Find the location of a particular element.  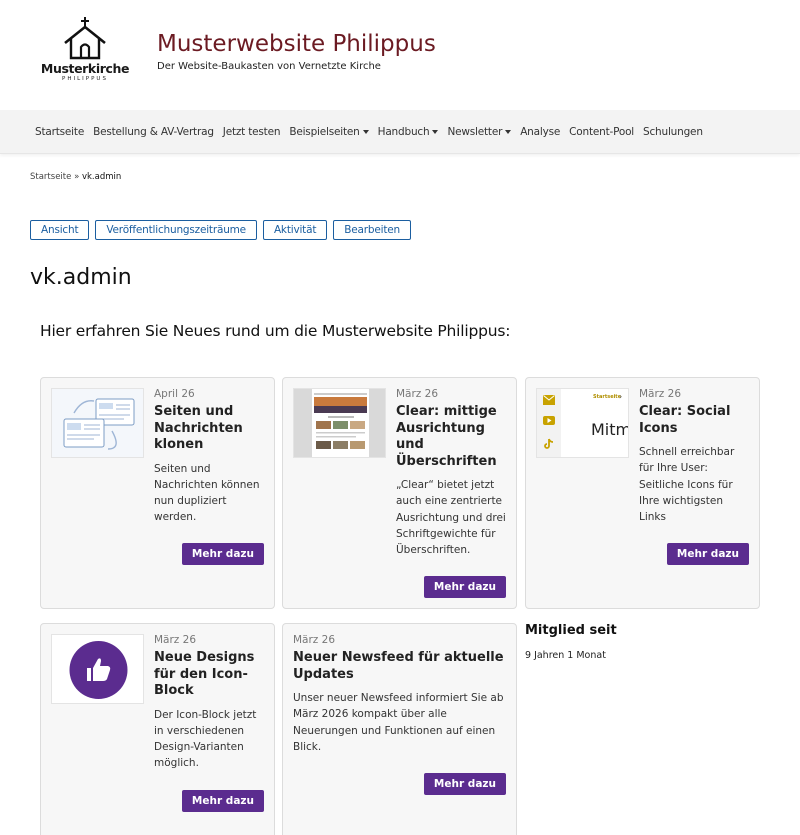

tiktok-icon is located at coordinates (549, 443).